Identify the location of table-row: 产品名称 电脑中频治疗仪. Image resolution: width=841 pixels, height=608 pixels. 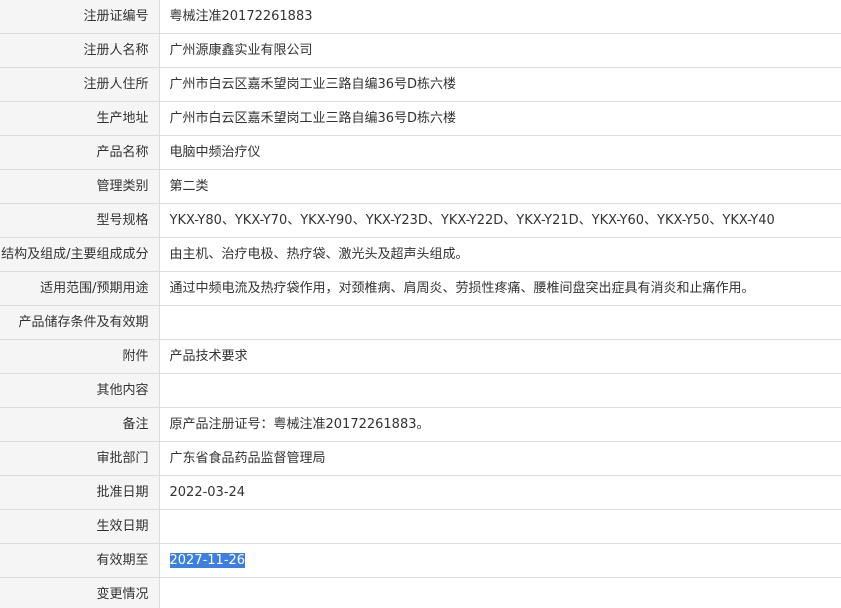
(420, 152).